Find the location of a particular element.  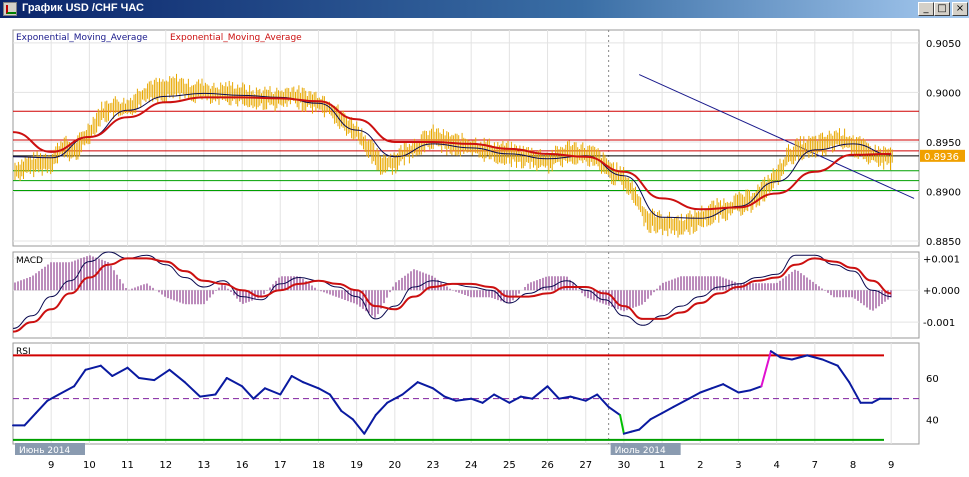

macd-y-tick-label: +0.001 is located at coordinates (941, 259).